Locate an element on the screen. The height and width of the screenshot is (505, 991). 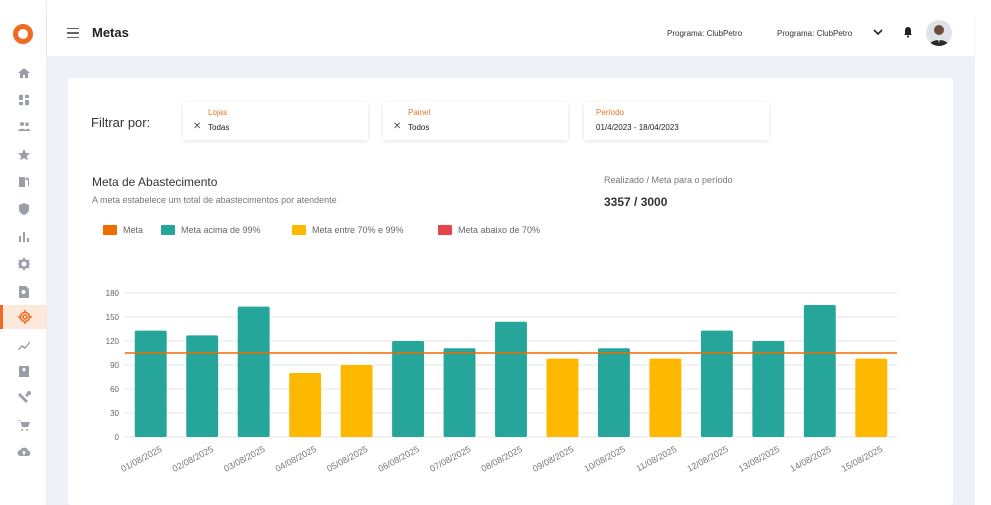
users-icon is located at coordinates (23, 127).